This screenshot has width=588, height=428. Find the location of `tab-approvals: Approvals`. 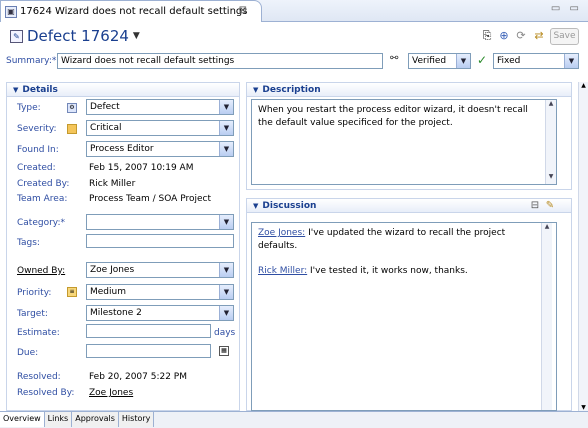

tab-approvals: Approvals is located at coordinates (95, 419).